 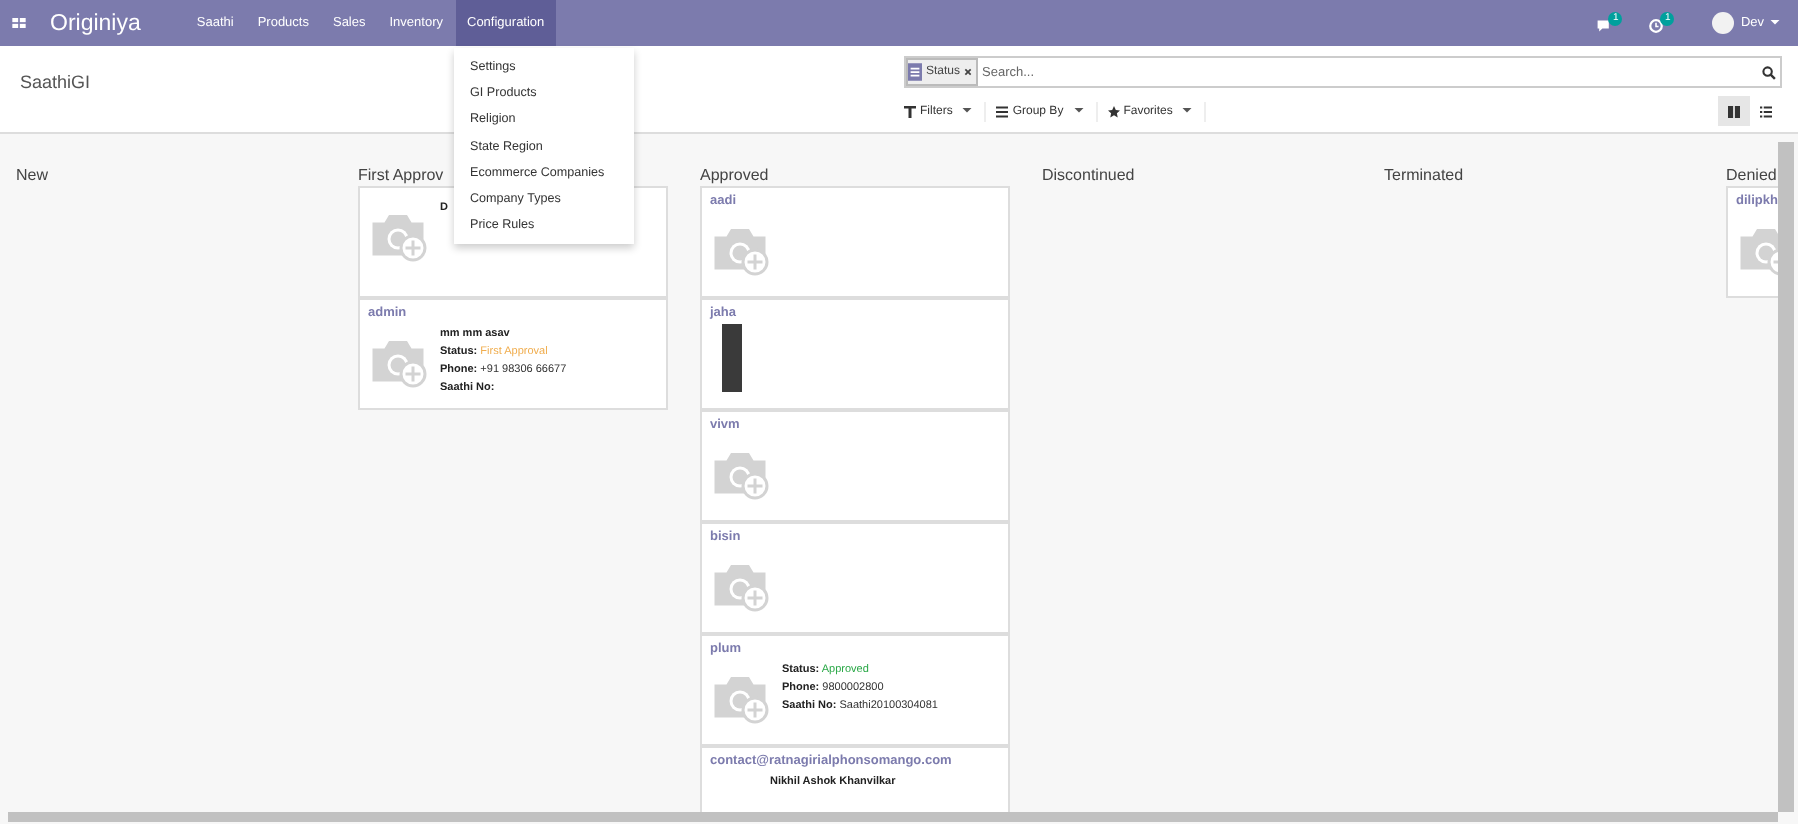 What do you see at coordinates (734, 175) in the screenshot?
I see `column-title: Approved` at bounding box center [734, 175].